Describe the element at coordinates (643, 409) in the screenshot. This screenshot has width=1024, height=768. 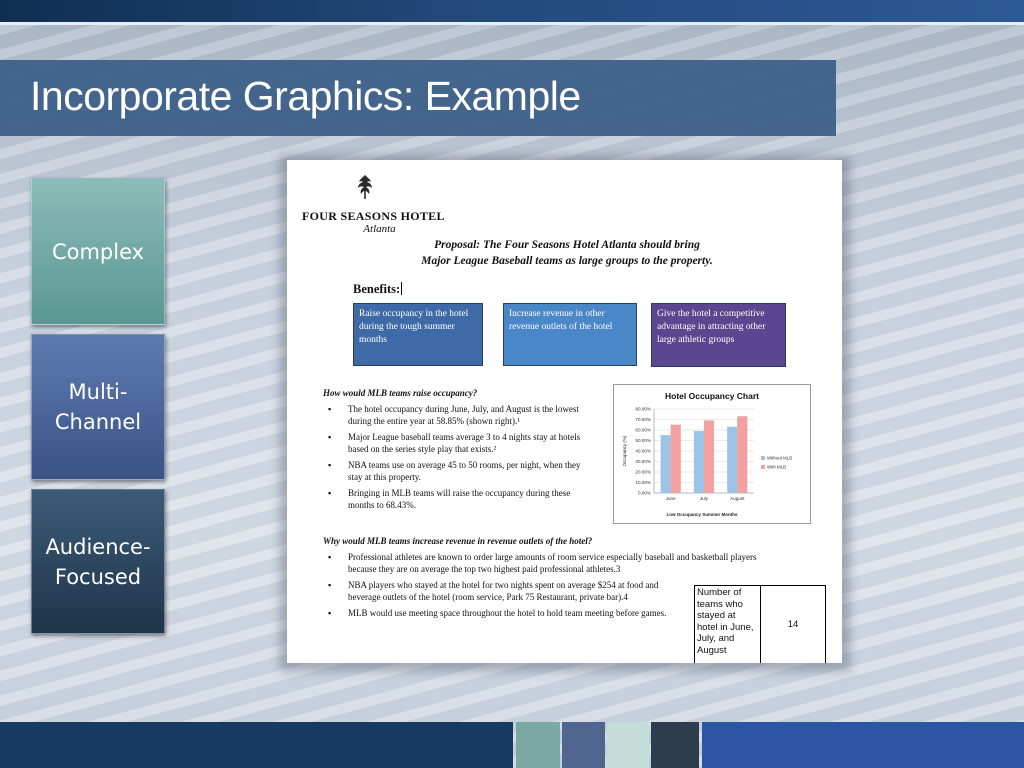
I see `chart-y-tick-label: 80.00%` at that location.